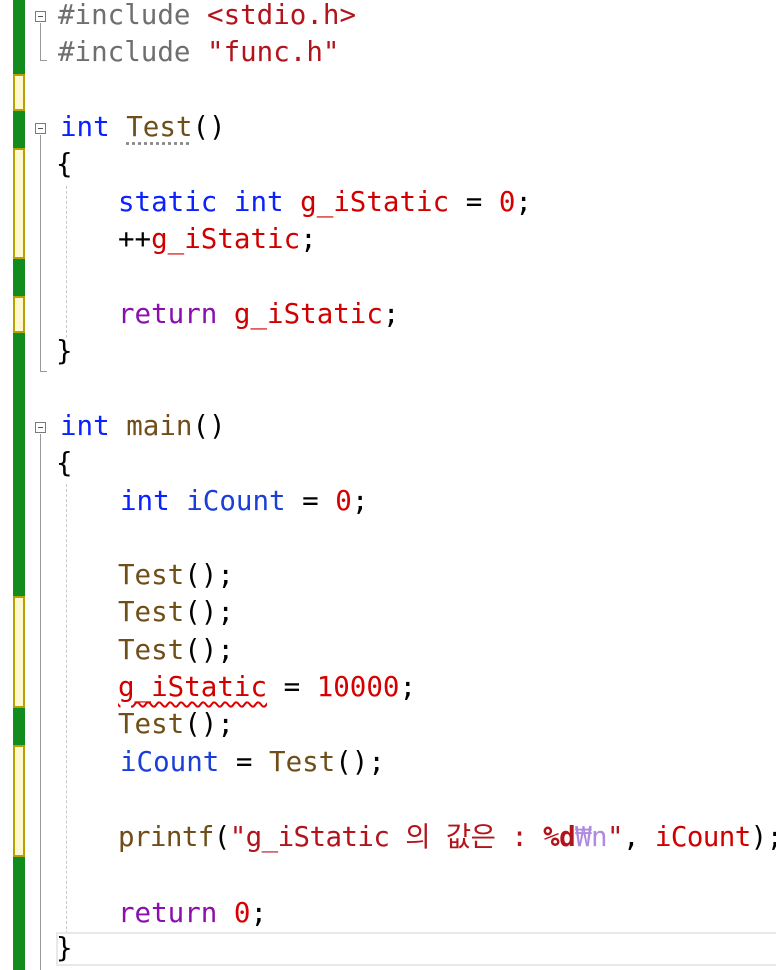 This screenshot has height=970, width=776. What do you see at coordinates (416, 949) in the screenshot?
I see `current-line-highlight` at bounding box center [416, 949].